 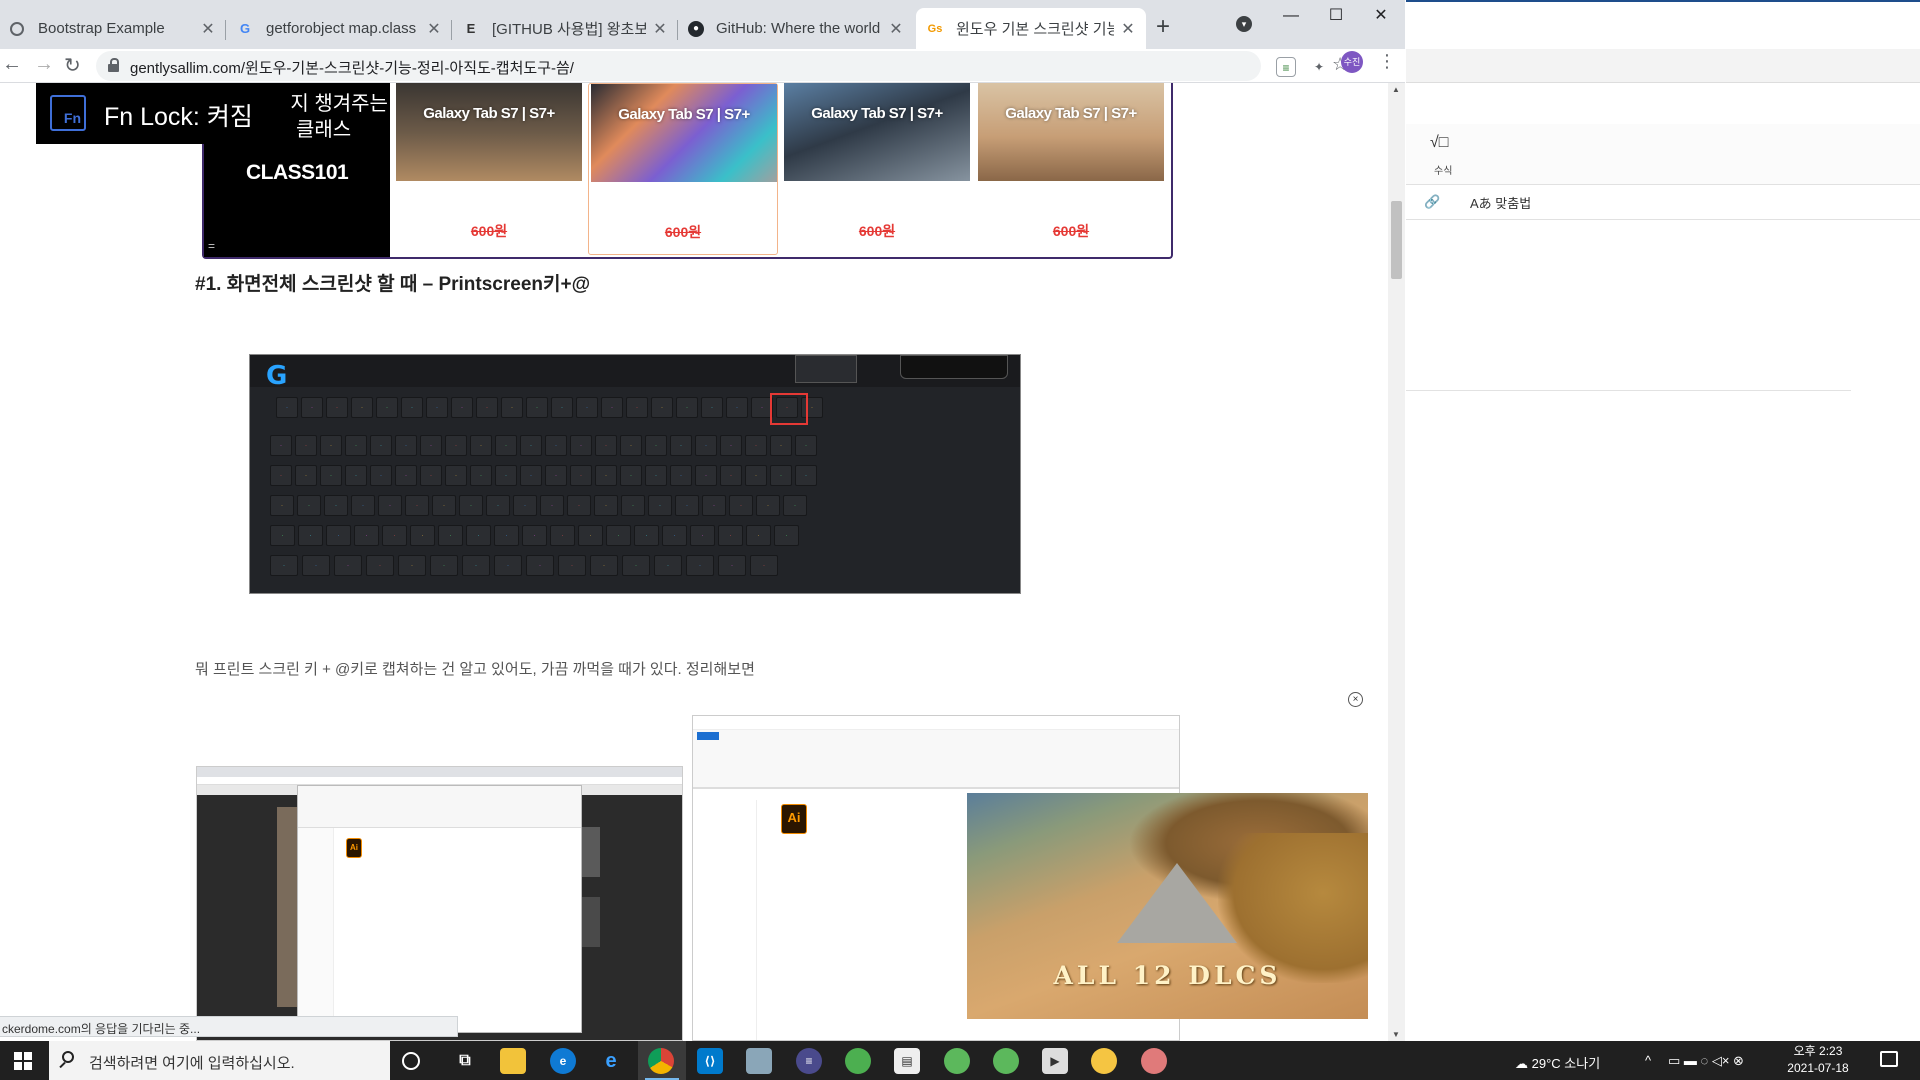 What do you see at coordinates (1381, 16) in the screenshot?
I see `window-close-button: ✕` at bounding box center [1381, 16].